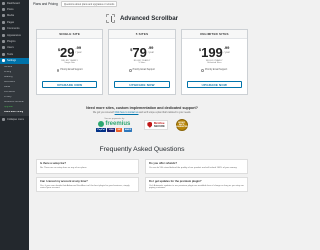  What do you see at coordinates (3, 16) in the screenshot?
I see `media-icon` at bounding box center [3, 16].